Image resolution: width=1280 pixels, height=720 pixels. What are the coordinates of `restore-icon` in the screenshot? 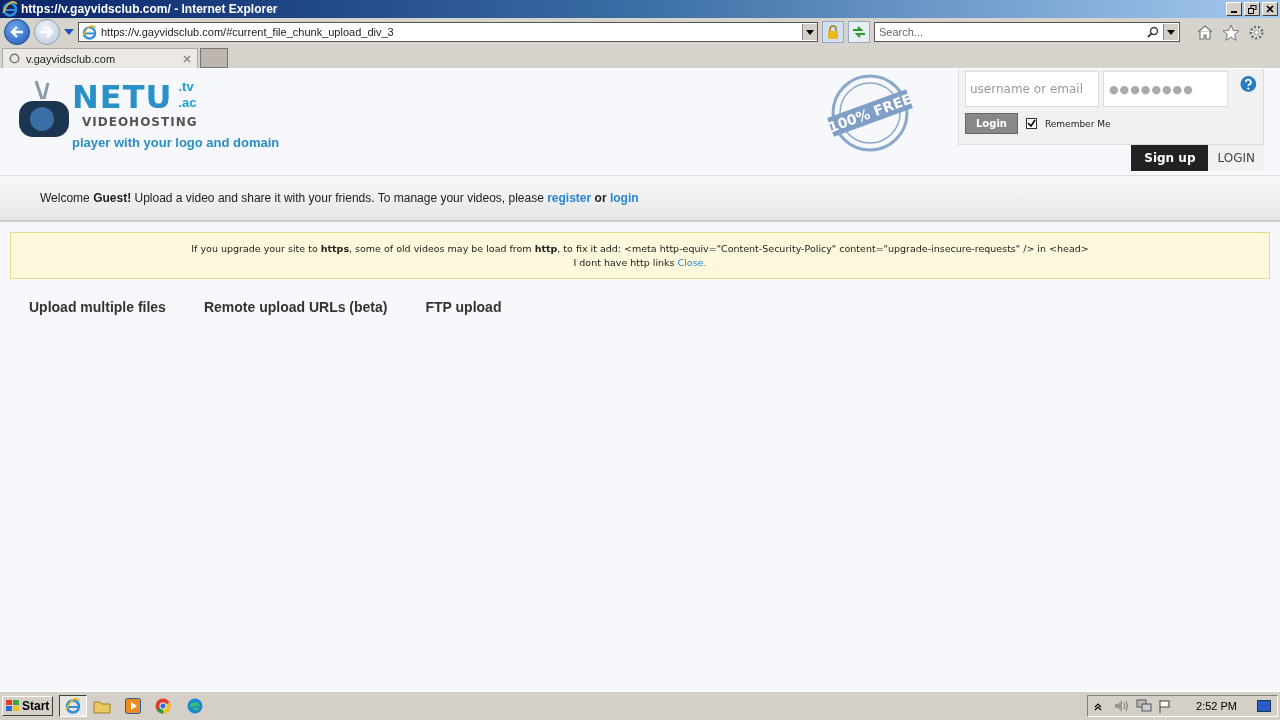 It's located at (1252, 9).